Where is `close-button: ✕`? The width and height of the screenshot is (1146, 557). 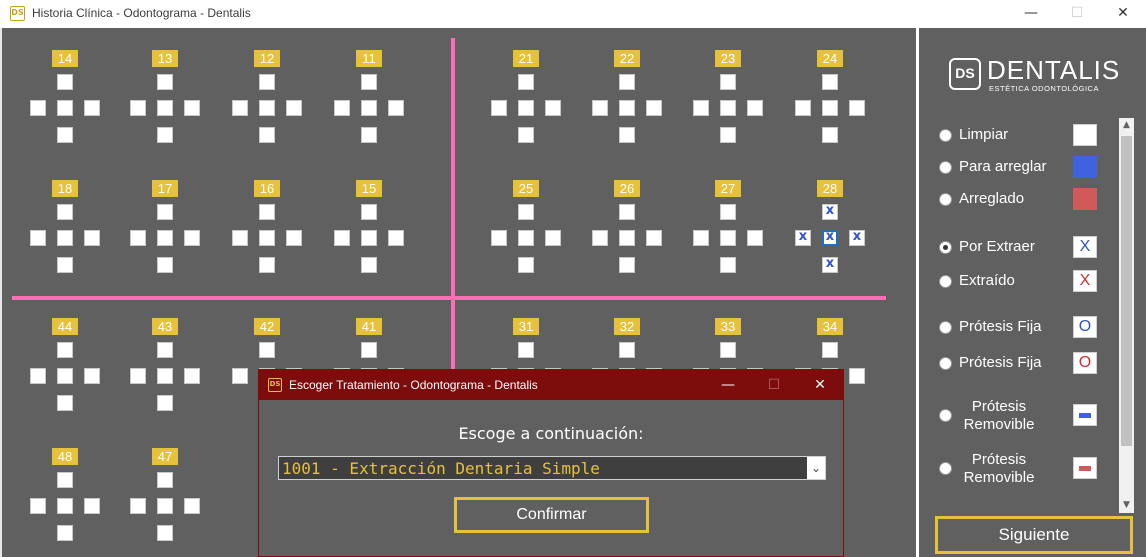 close-button: ✕ is located at coordinates (1123, 14).